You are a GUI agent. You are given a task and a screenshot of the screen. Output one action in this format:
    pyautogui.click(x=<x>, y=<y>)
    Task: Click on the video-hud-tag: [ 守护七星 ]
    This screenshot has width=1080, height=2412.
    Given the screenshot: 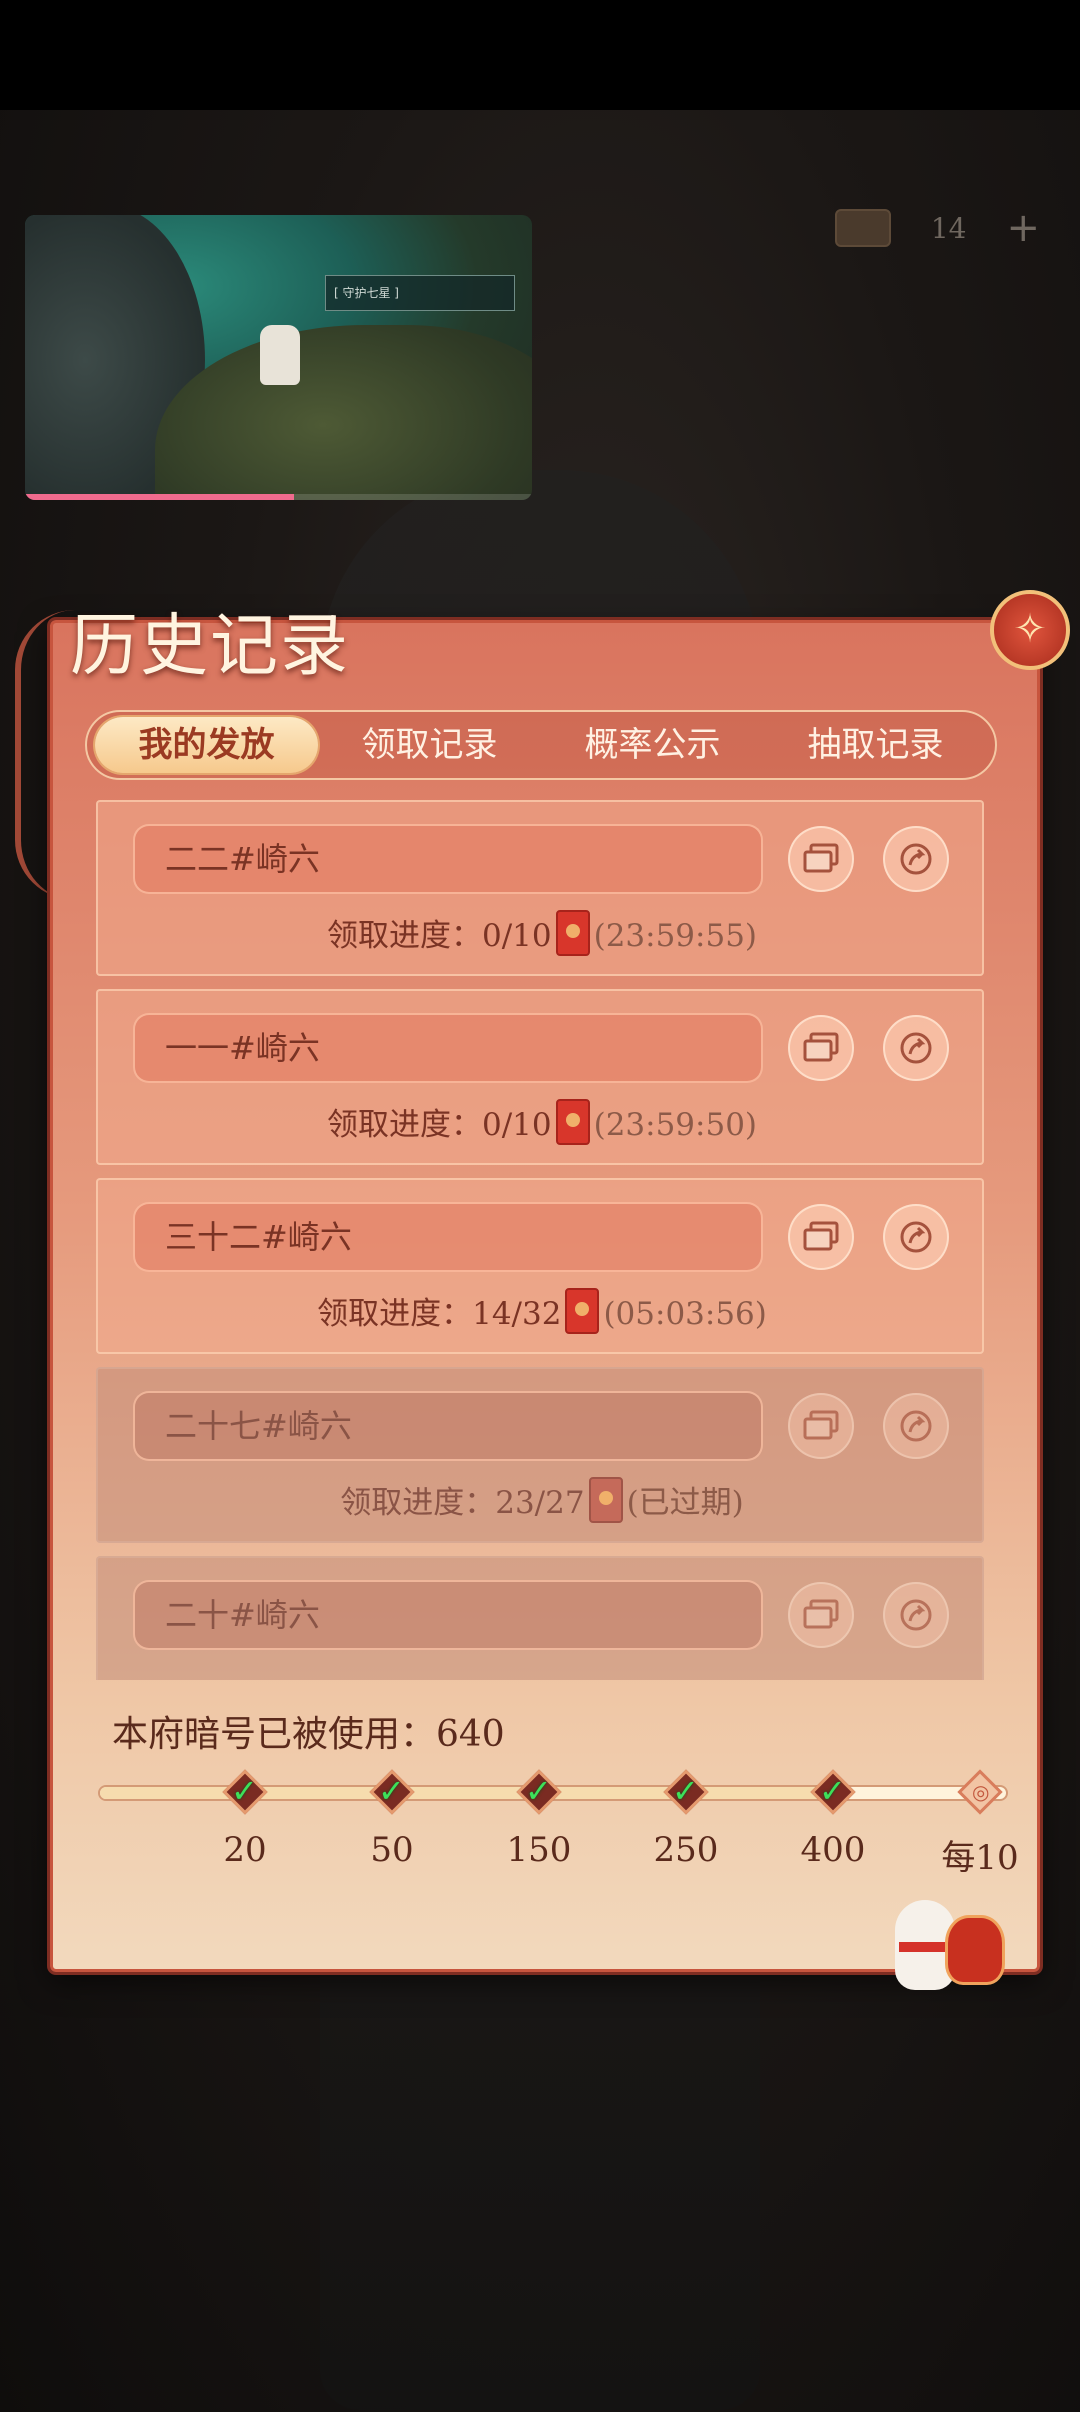 What is the action you would take?
    pyautogui.click(x=420, y=293)
    